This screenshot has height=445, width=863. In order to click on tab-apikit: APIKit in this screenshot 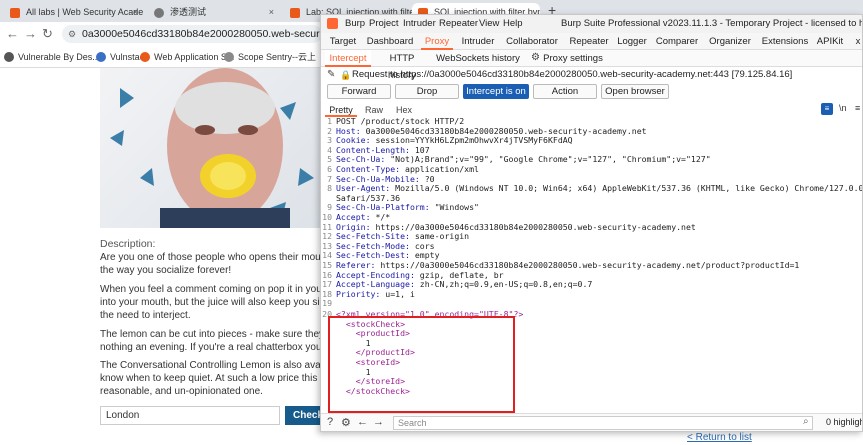, I will do `click(830, 41)`.